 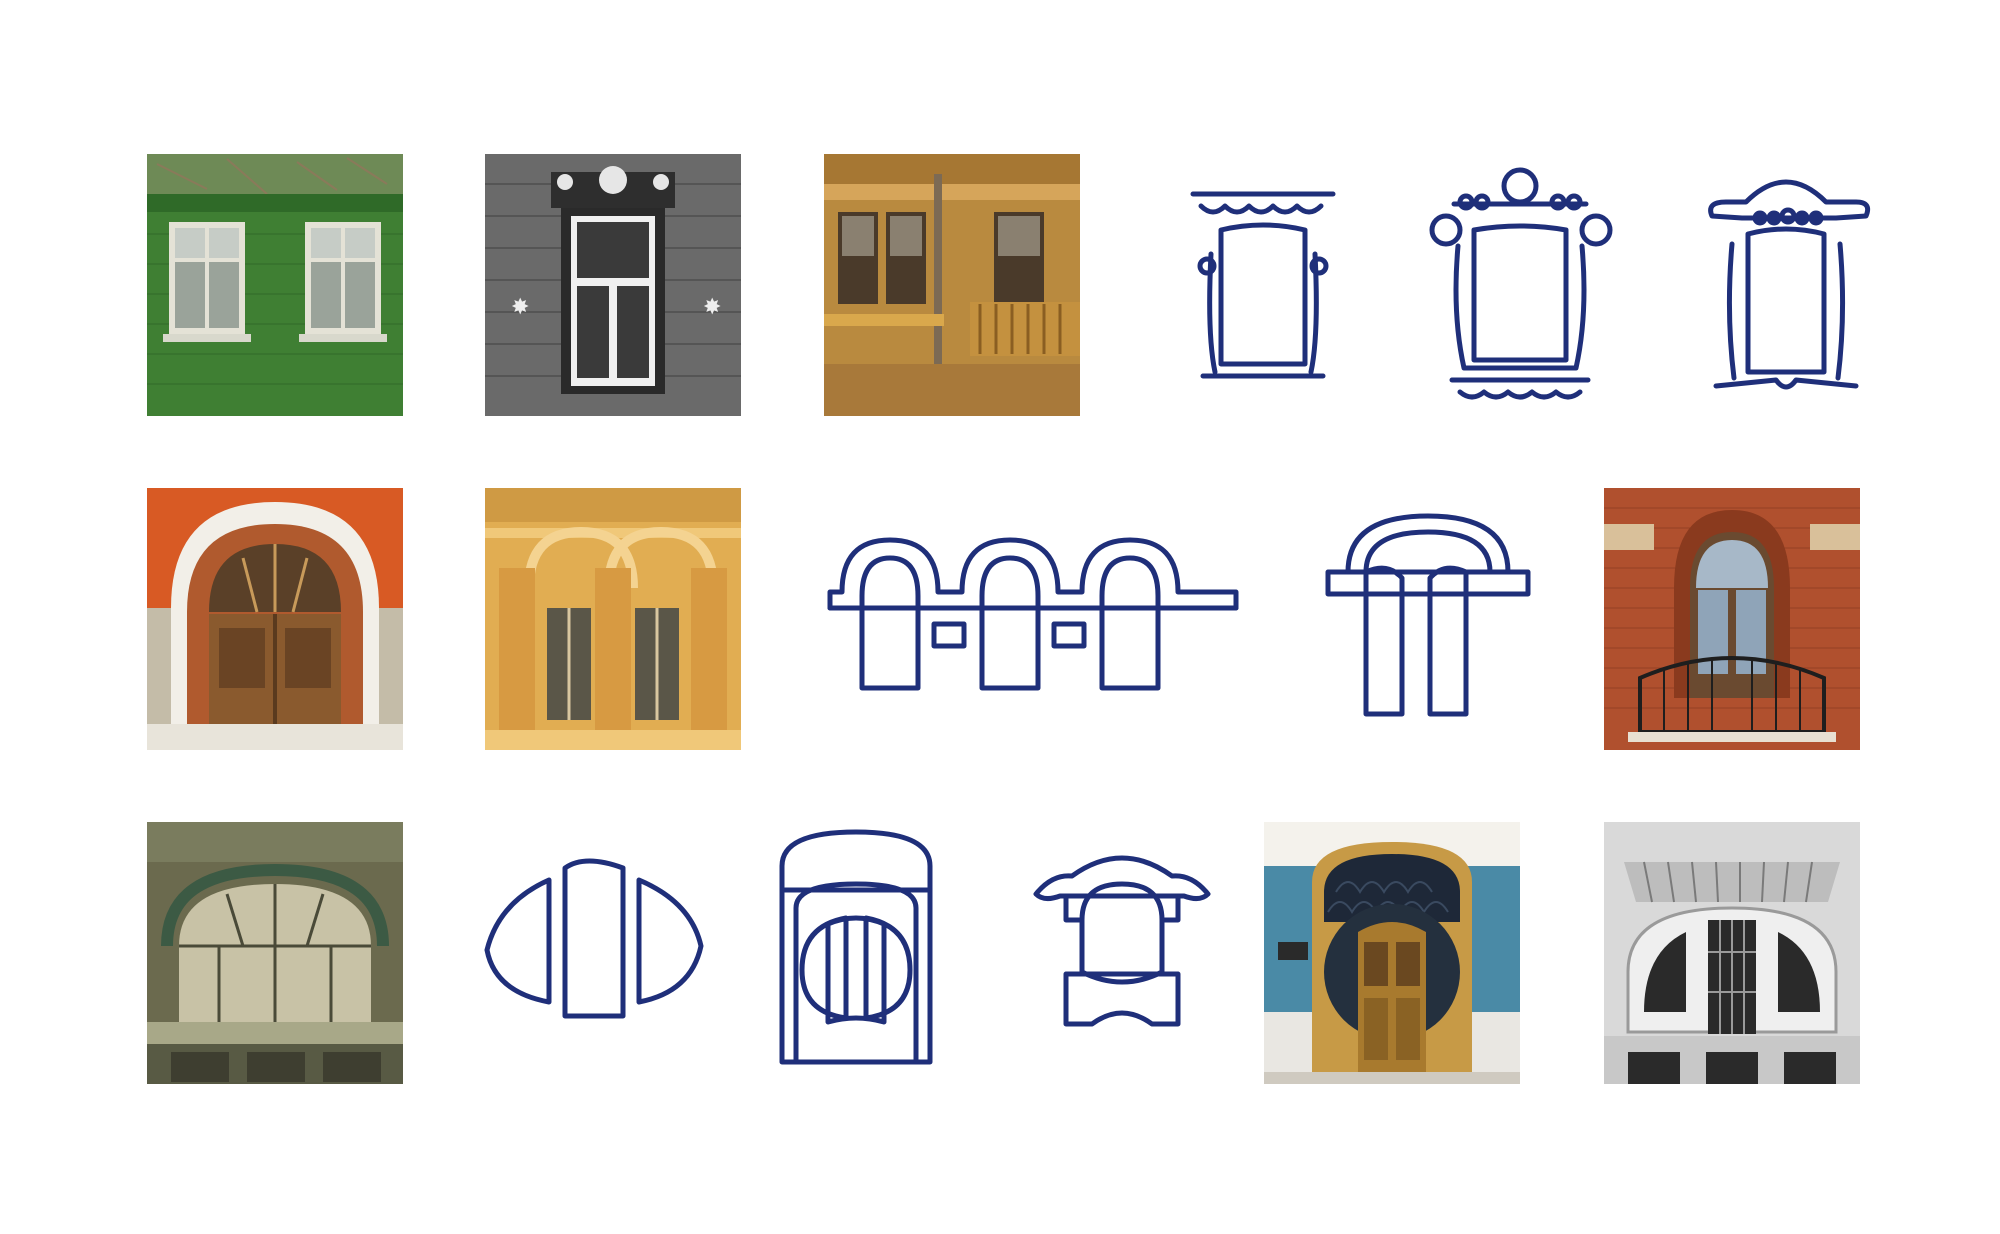 What do you see at coordinates (1392, 953) in the screenshot?
I see `photo-art-nouveau-round-door` at bounding box center [1392, 953].